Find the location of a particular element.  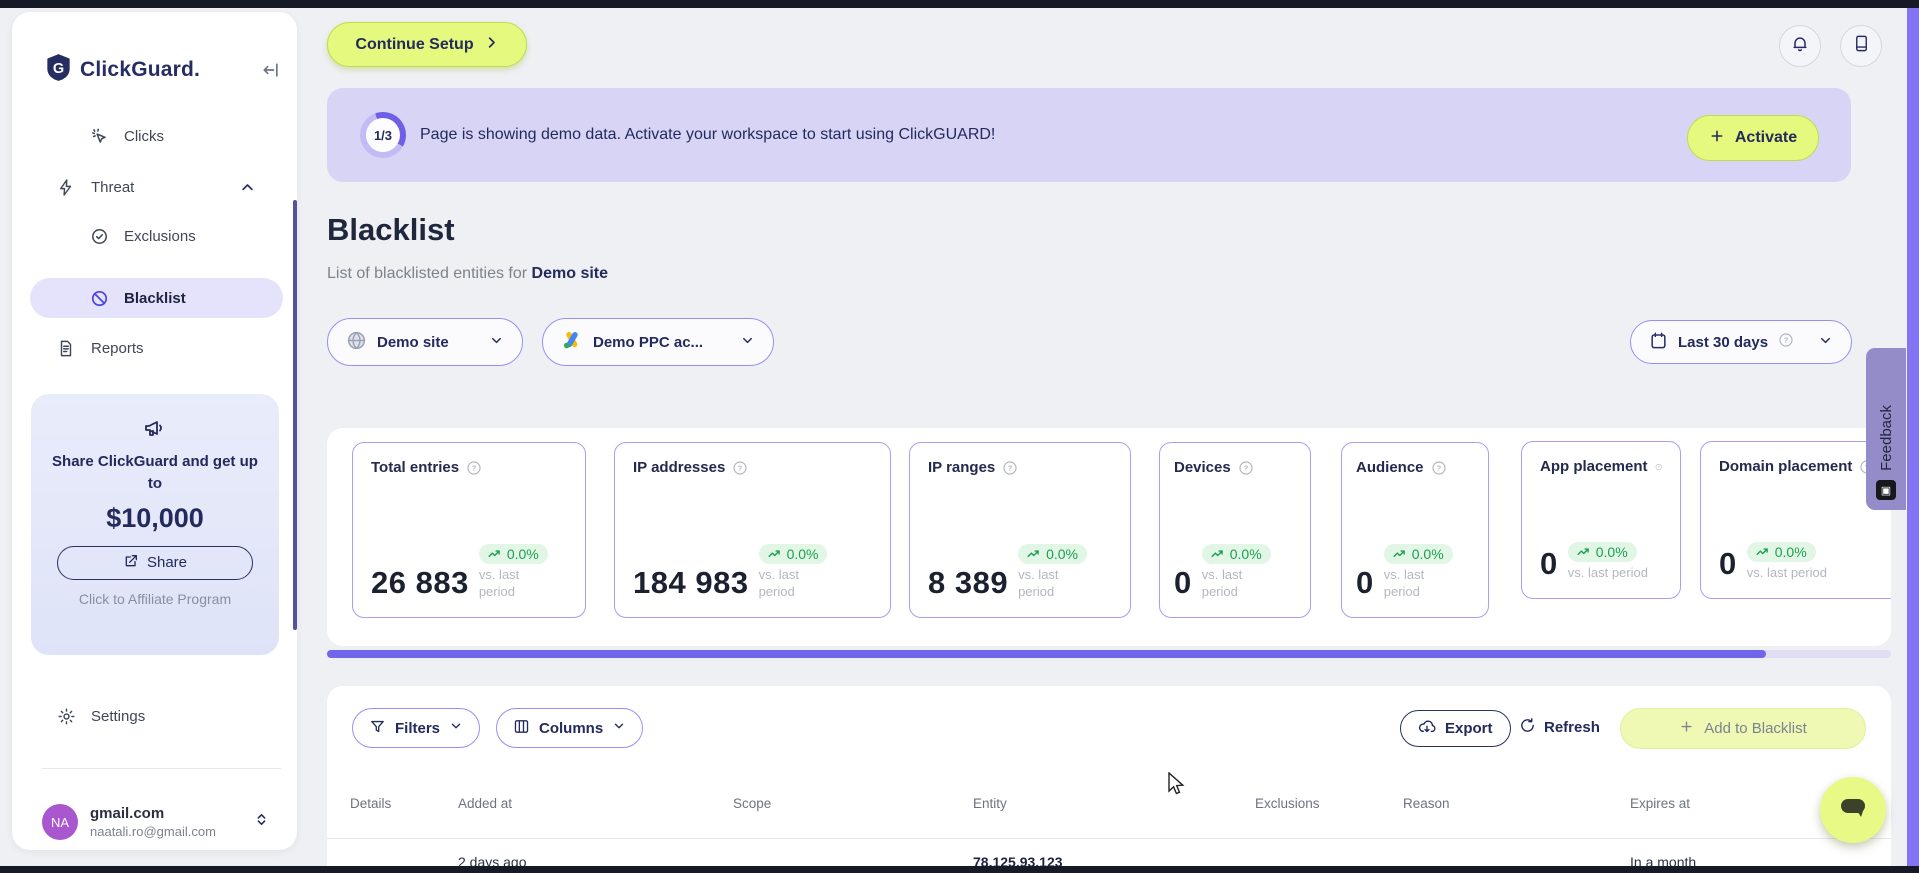

col-header-exclusions: Exclusions is located at coordinates (1287, 803).